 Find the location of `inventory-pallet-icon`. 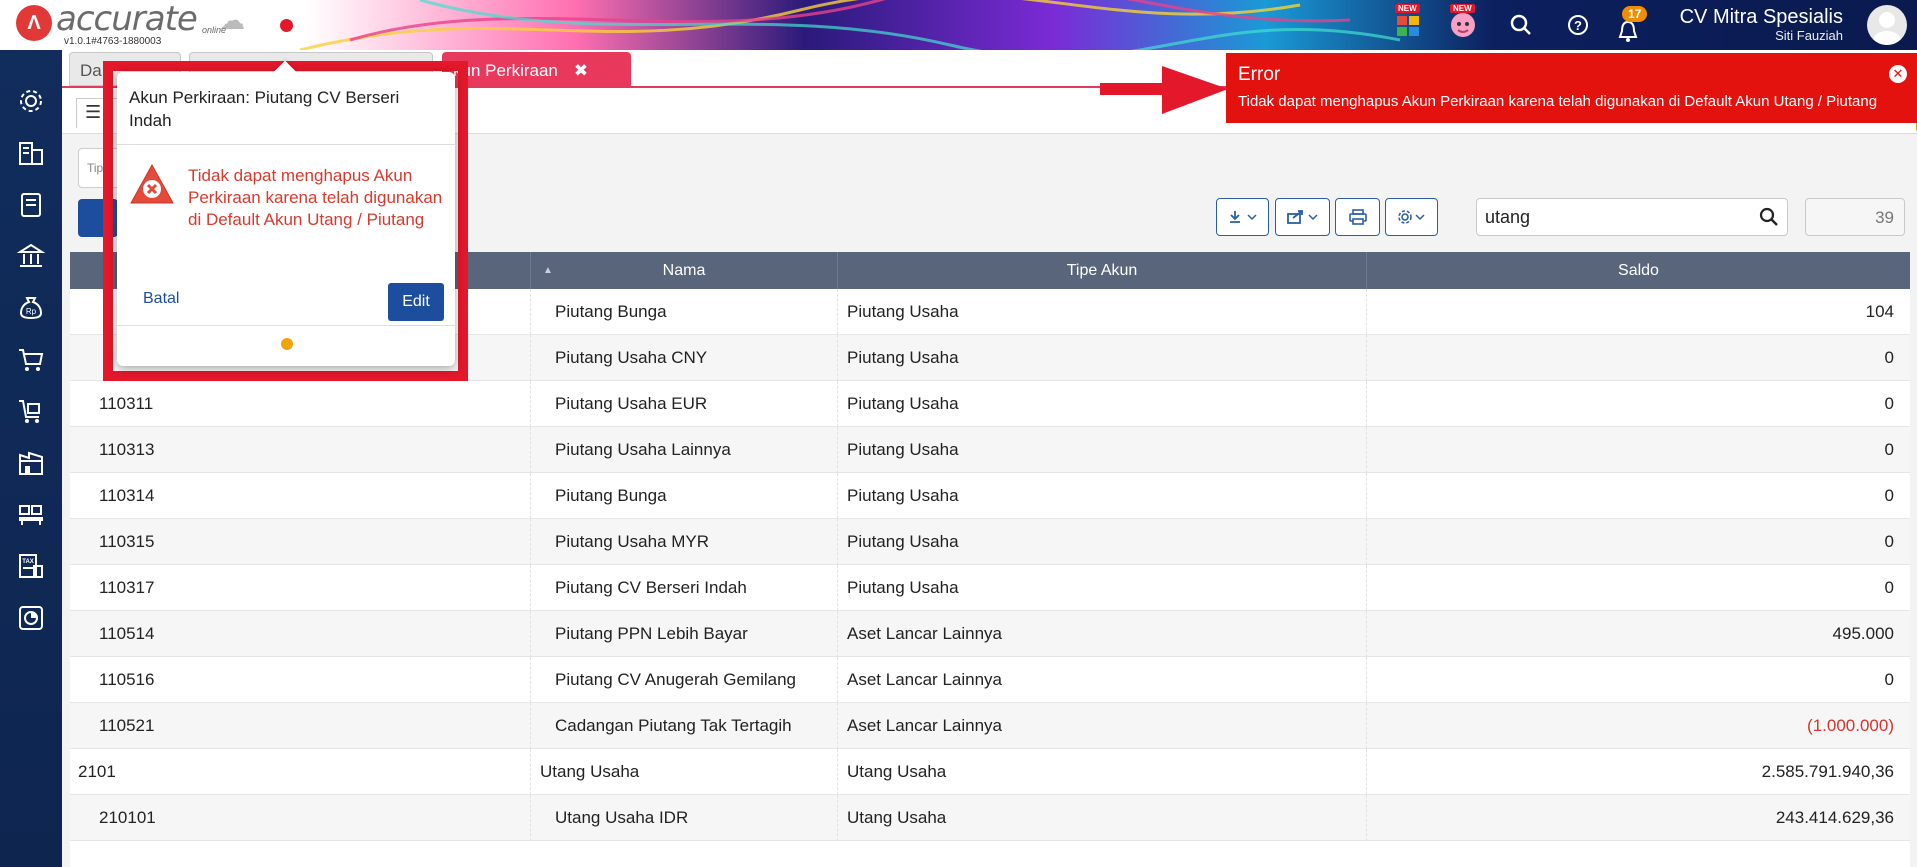

inventory-pallet-icon is located at coordinates (31, 515).